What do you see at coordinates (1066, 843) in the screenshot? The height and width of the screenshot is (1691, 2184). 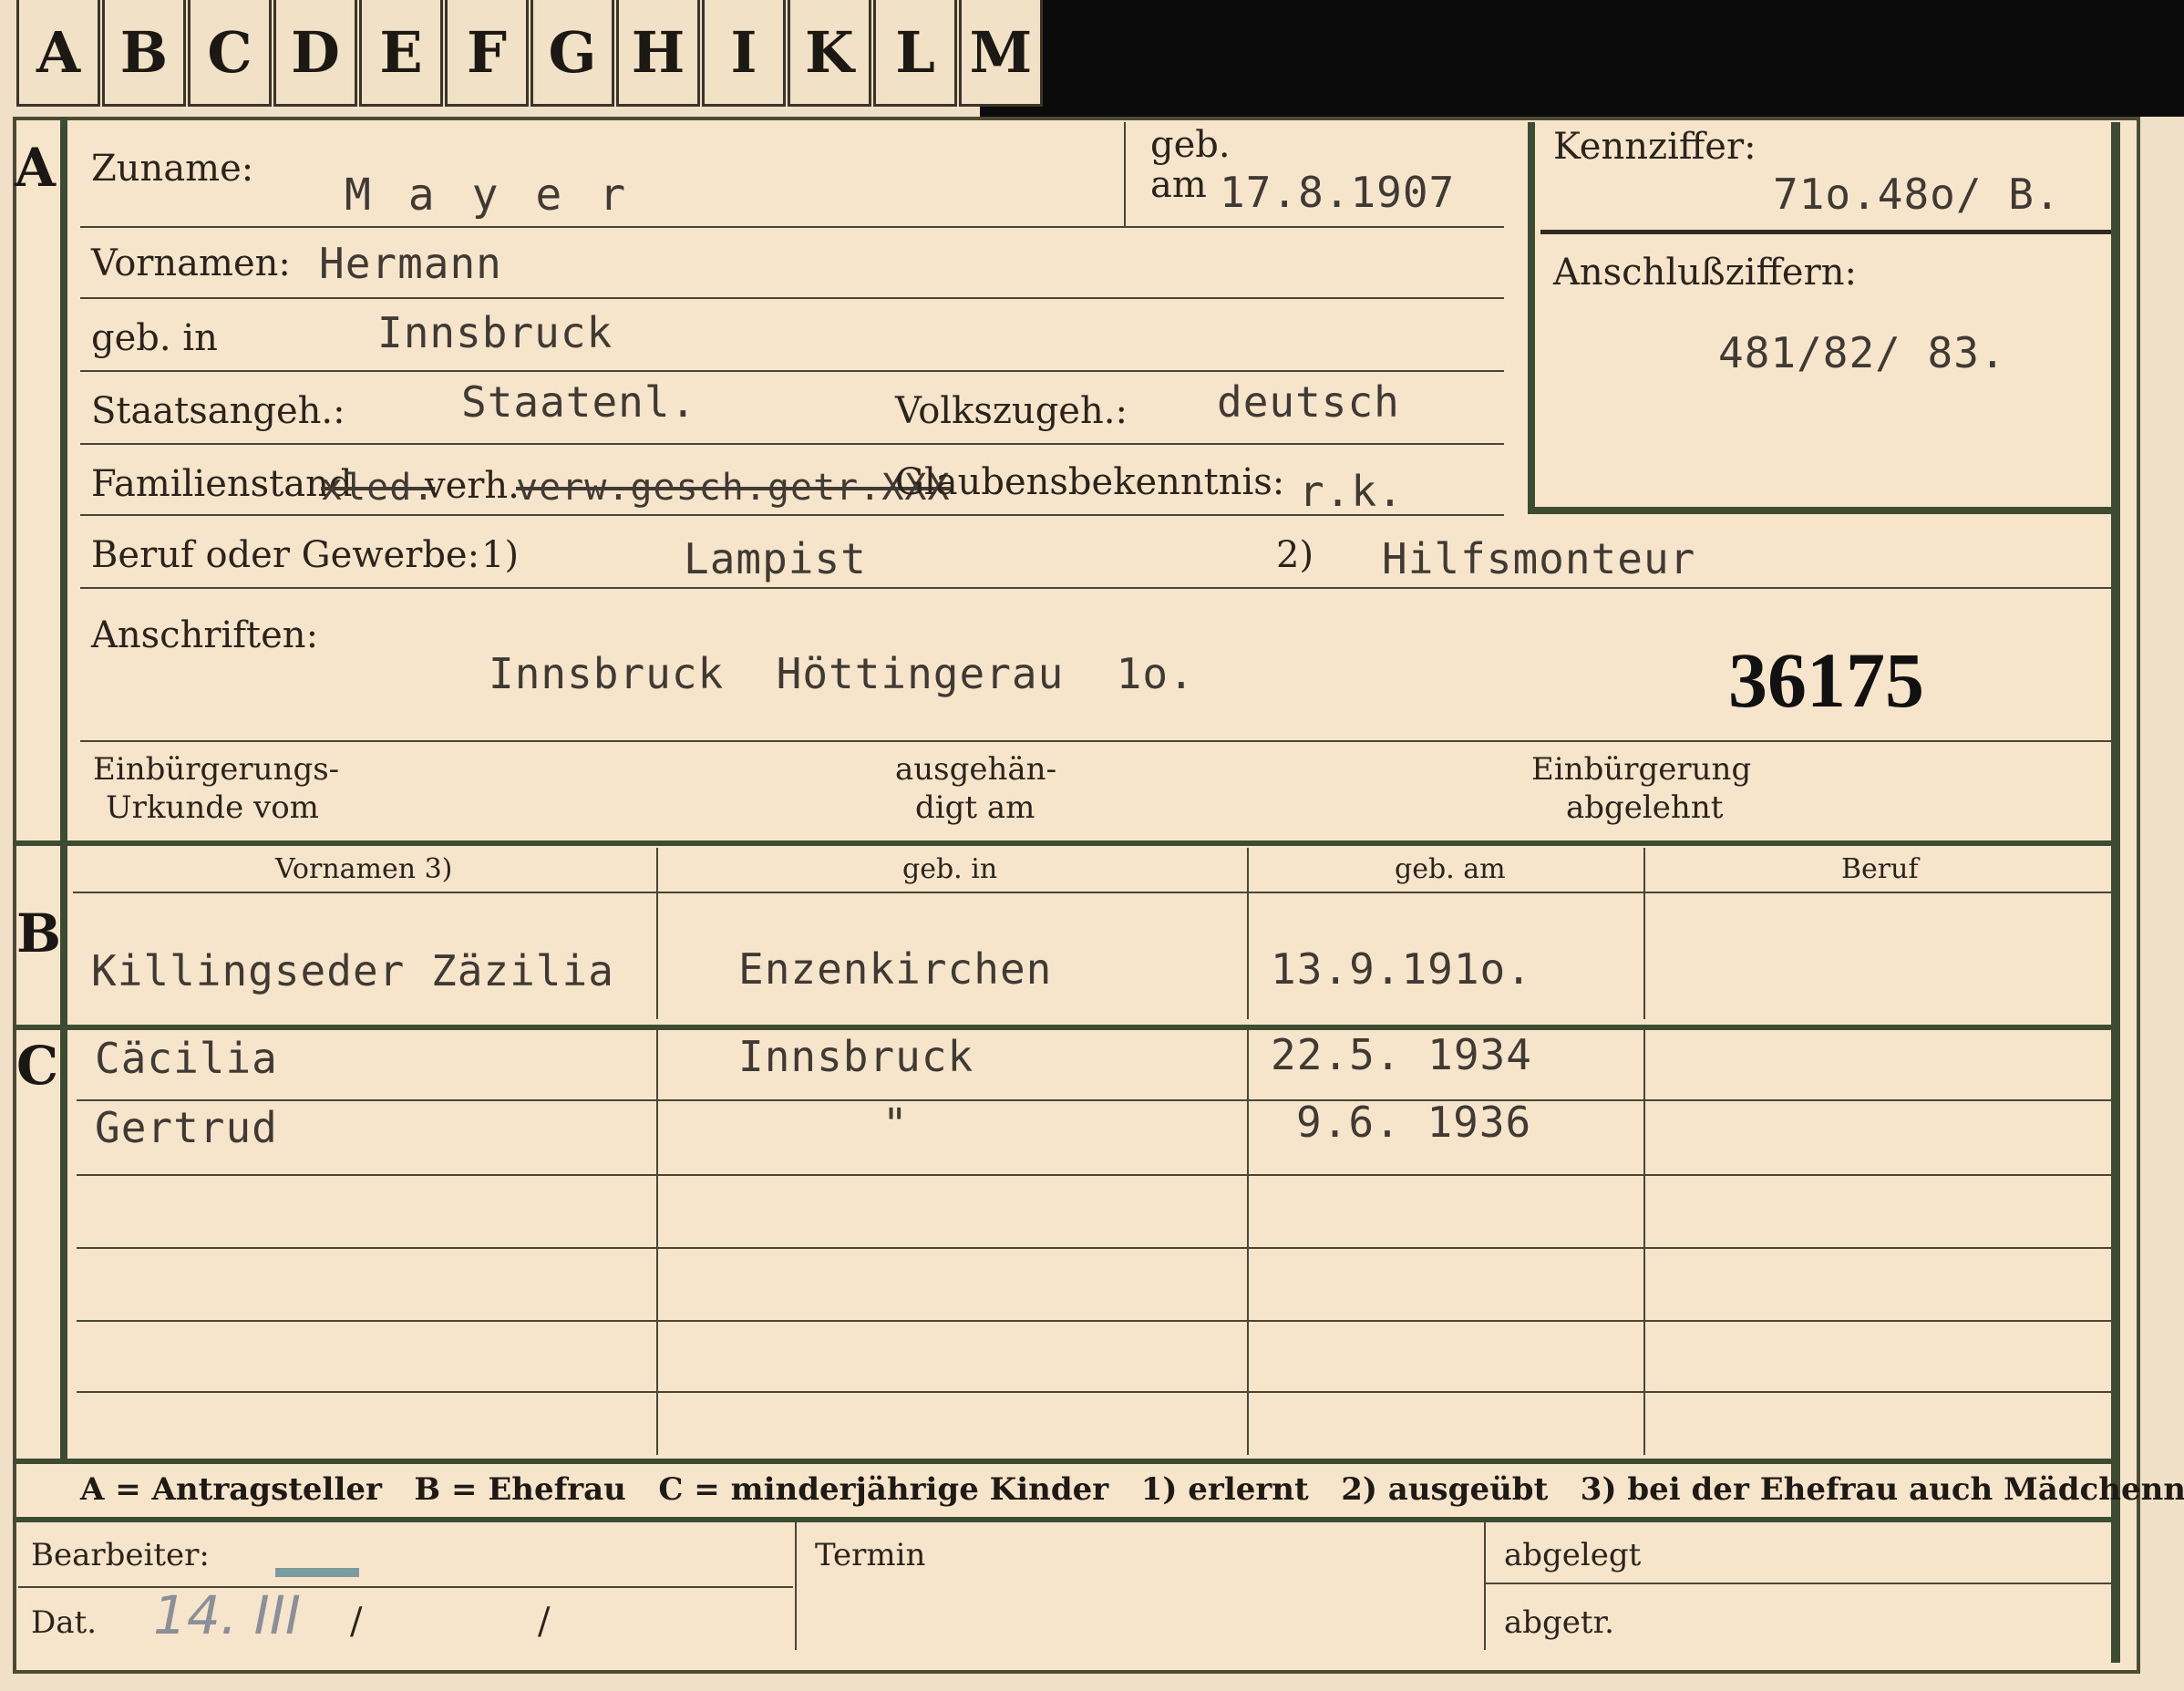 I see `section-divider-ab` at bounding box center [1066, 843].